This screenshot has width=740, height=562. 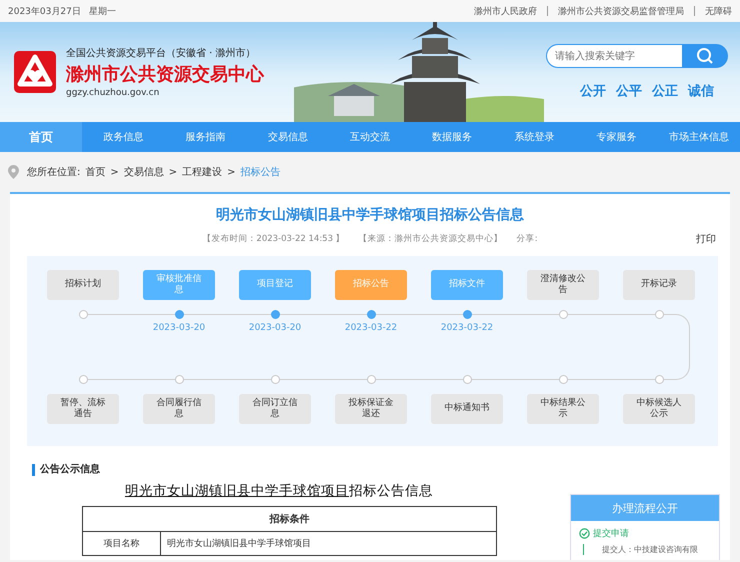 What do you see at coordinates (13, 172) in the screenshot?
I see `location-pin-icon` at bounding box center [13, 172].